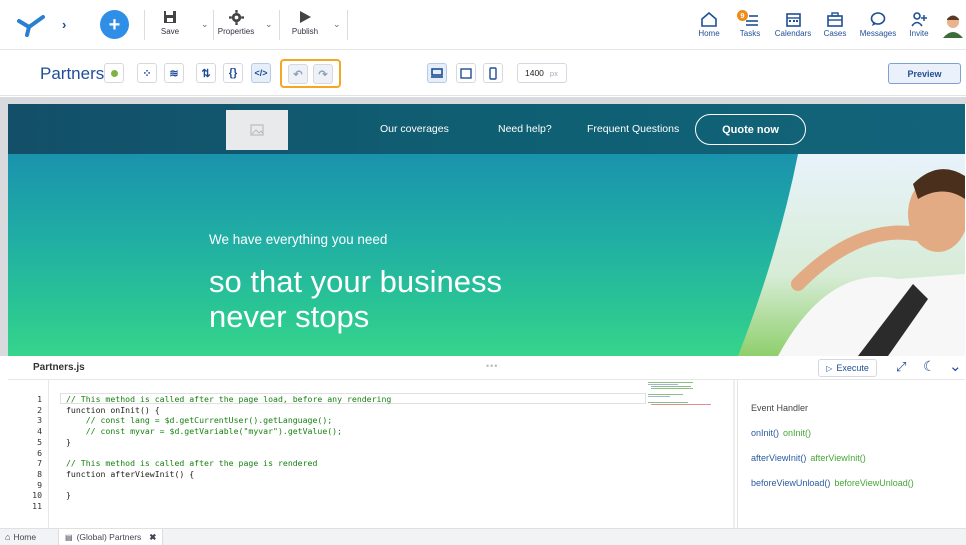 The width and height of the screenshot is (966, 545). Describe the element at coordinates (791, 483) in the screenshot. I see `event-method: beforeViewUnload()` at that location.